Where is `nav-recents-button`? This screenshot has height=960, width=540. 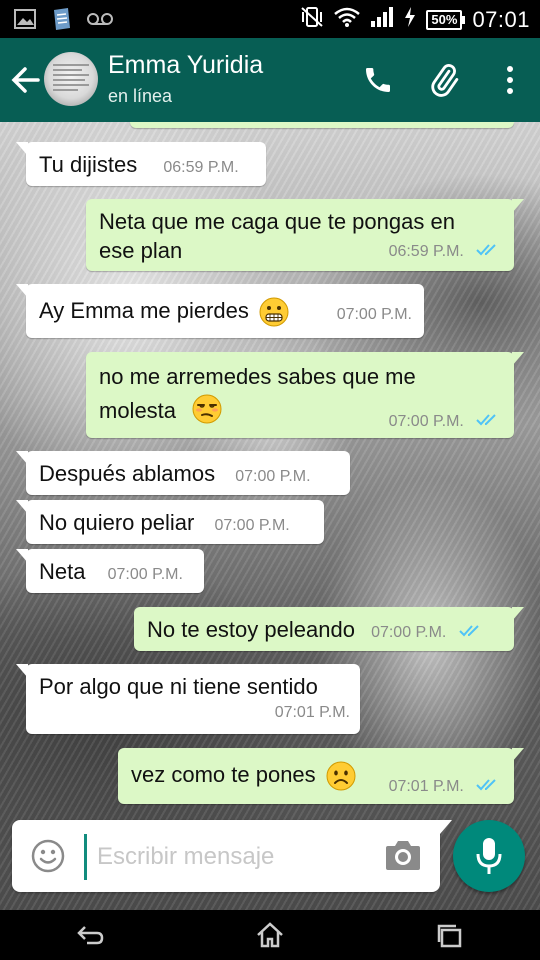 nav-recents-button is located at coordinates (450, 935).